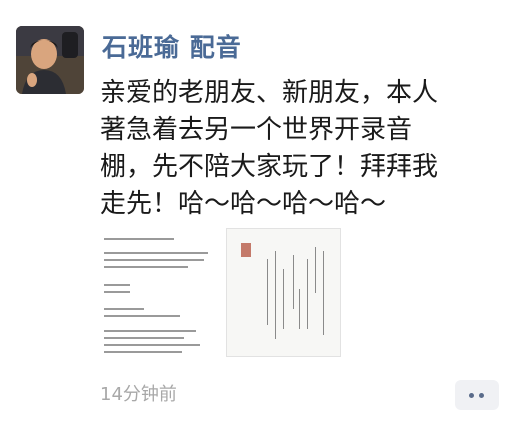 The height and width of the screenshot is (431, 520). I want to click on post-image-obituary, so click(283, 292).